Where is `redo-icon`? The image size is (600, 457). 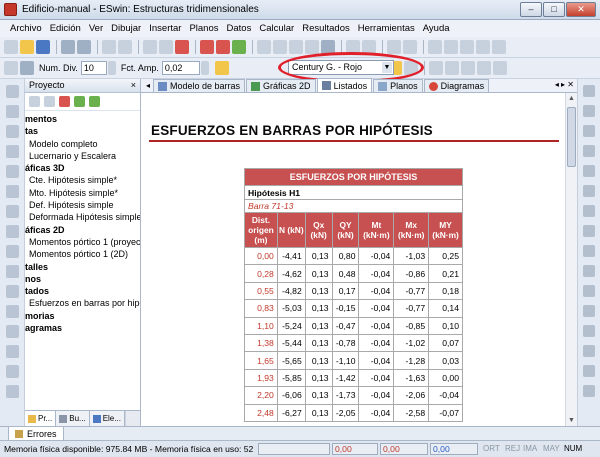 redo-icon is located at coordinates (125, 47).